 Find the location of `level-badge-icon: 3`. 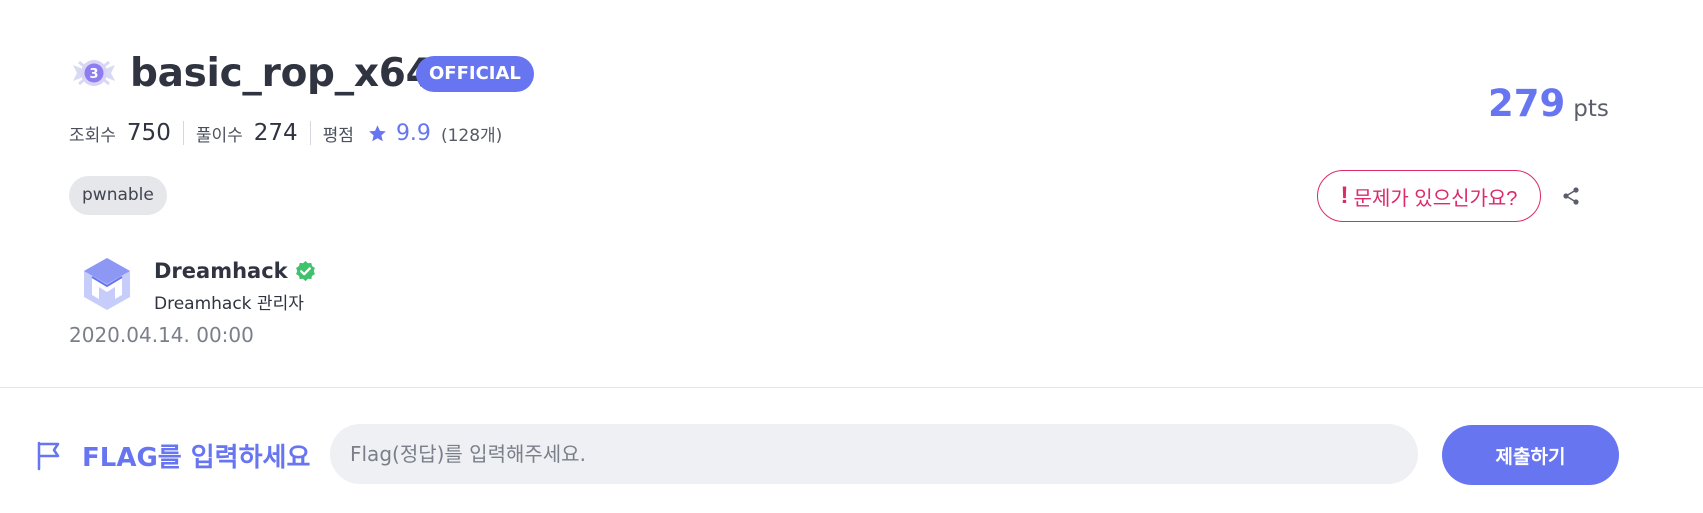

level-badge-icon: 3 is located at coordinates (94, 73).